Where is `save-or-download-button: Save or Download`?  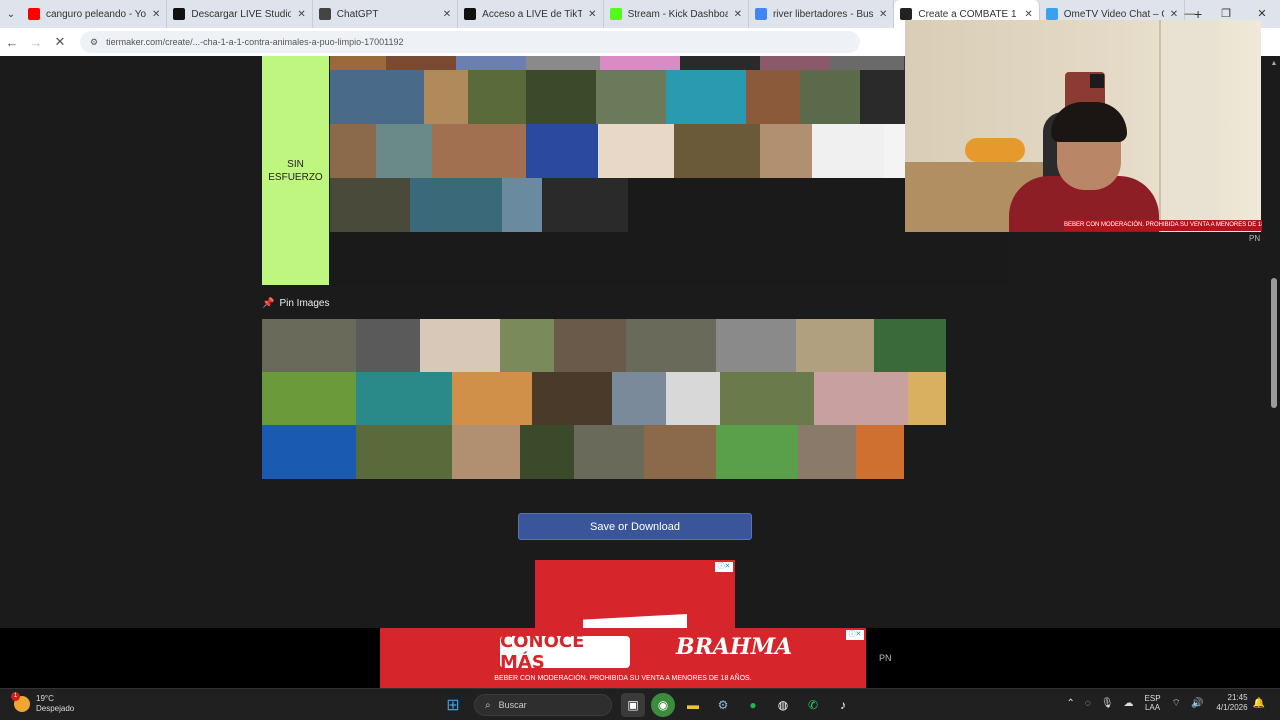
save-or-download-button: Save or Download is located at coordinates (635, 526).